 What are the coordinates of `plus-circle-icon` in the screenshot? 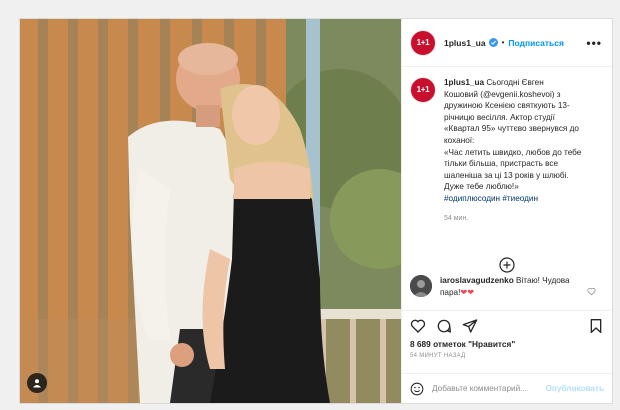 It's located at (507, 265).